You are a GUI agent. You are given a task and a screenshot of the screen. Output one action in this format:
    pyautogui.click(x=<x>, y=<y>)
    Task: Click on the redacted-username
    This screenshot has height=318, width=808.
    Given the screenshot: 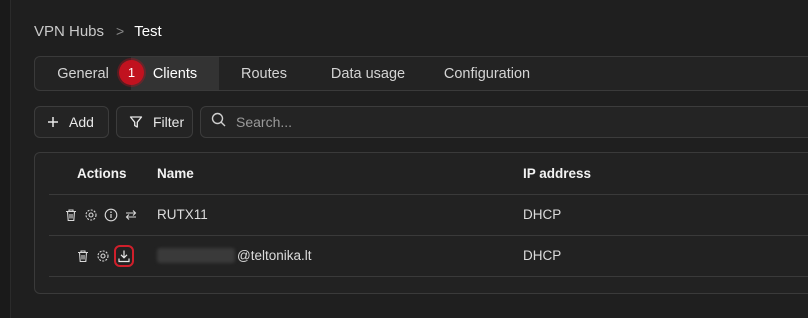 What is the action you would take?
    pyautogui.click(x=196, y=255)
    